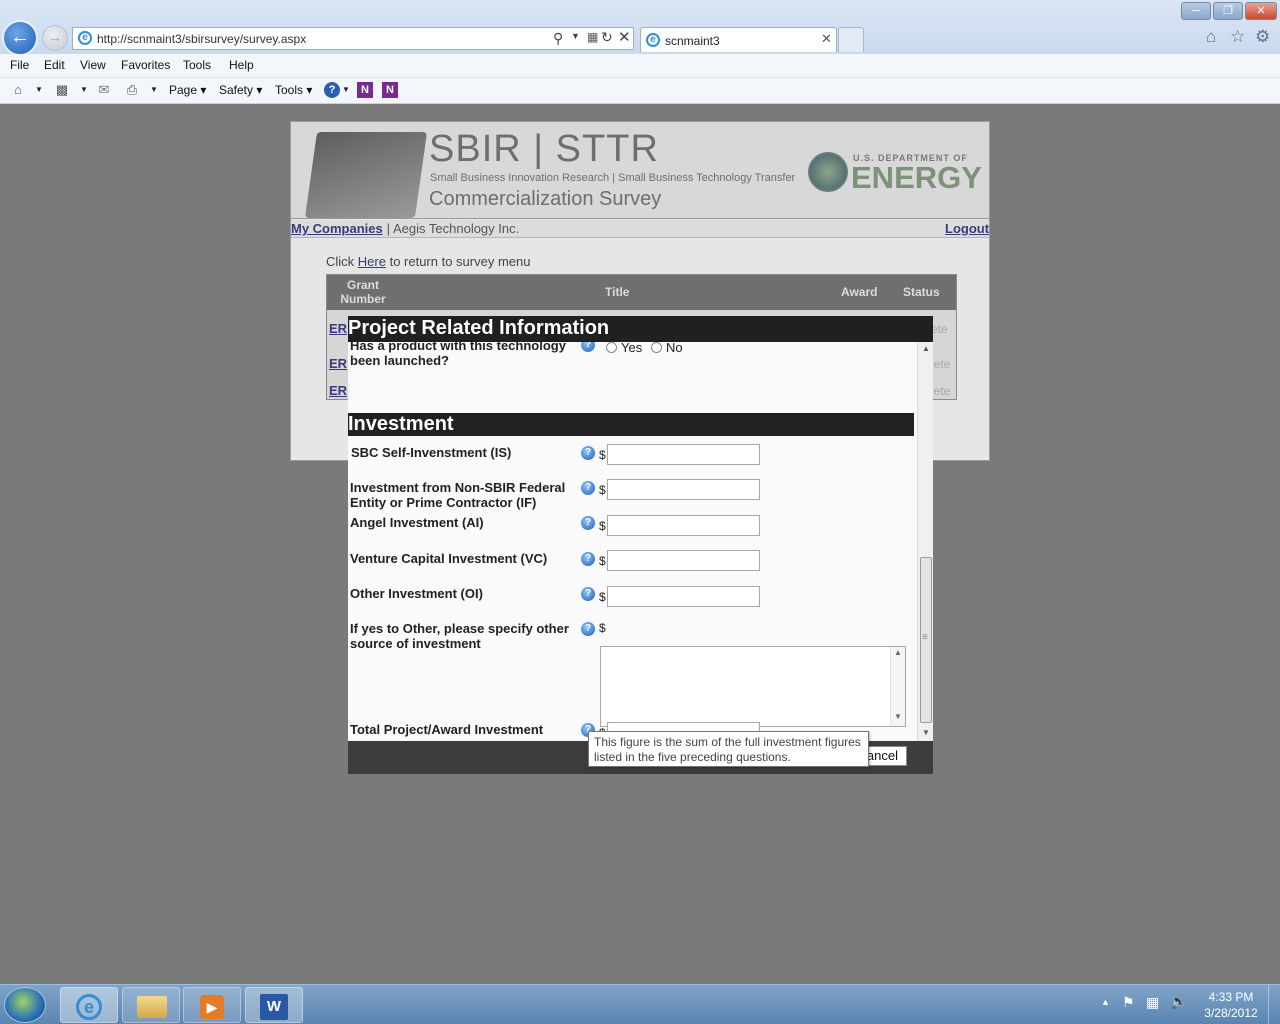  Describe the element at coordinates (456, 228) in the screenshot. I see `company-name: Aegis Technology Inc.` at that location.